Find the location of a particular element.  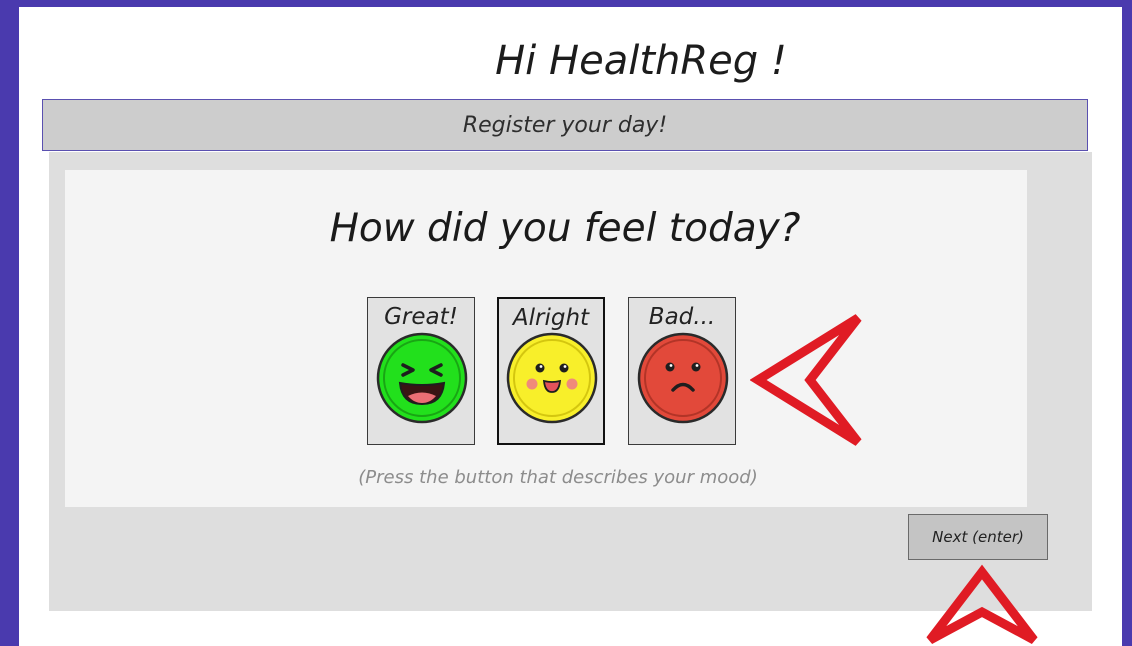

sad-face-icon is located at coordinates (683, 378).